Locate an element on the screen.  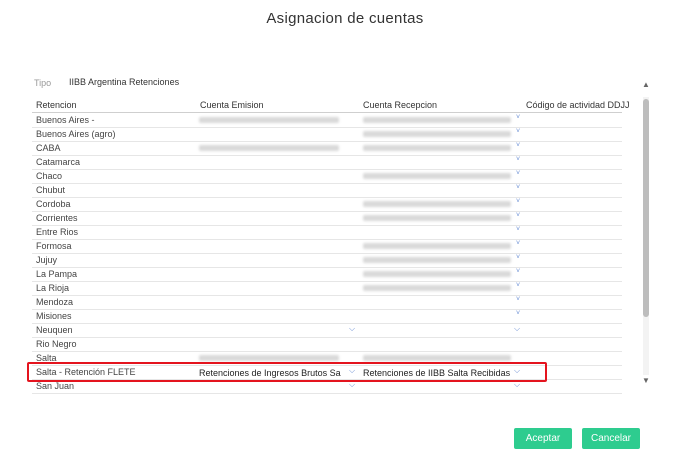
retencion-cell: Jujuy is located at coordinates (47, 260).